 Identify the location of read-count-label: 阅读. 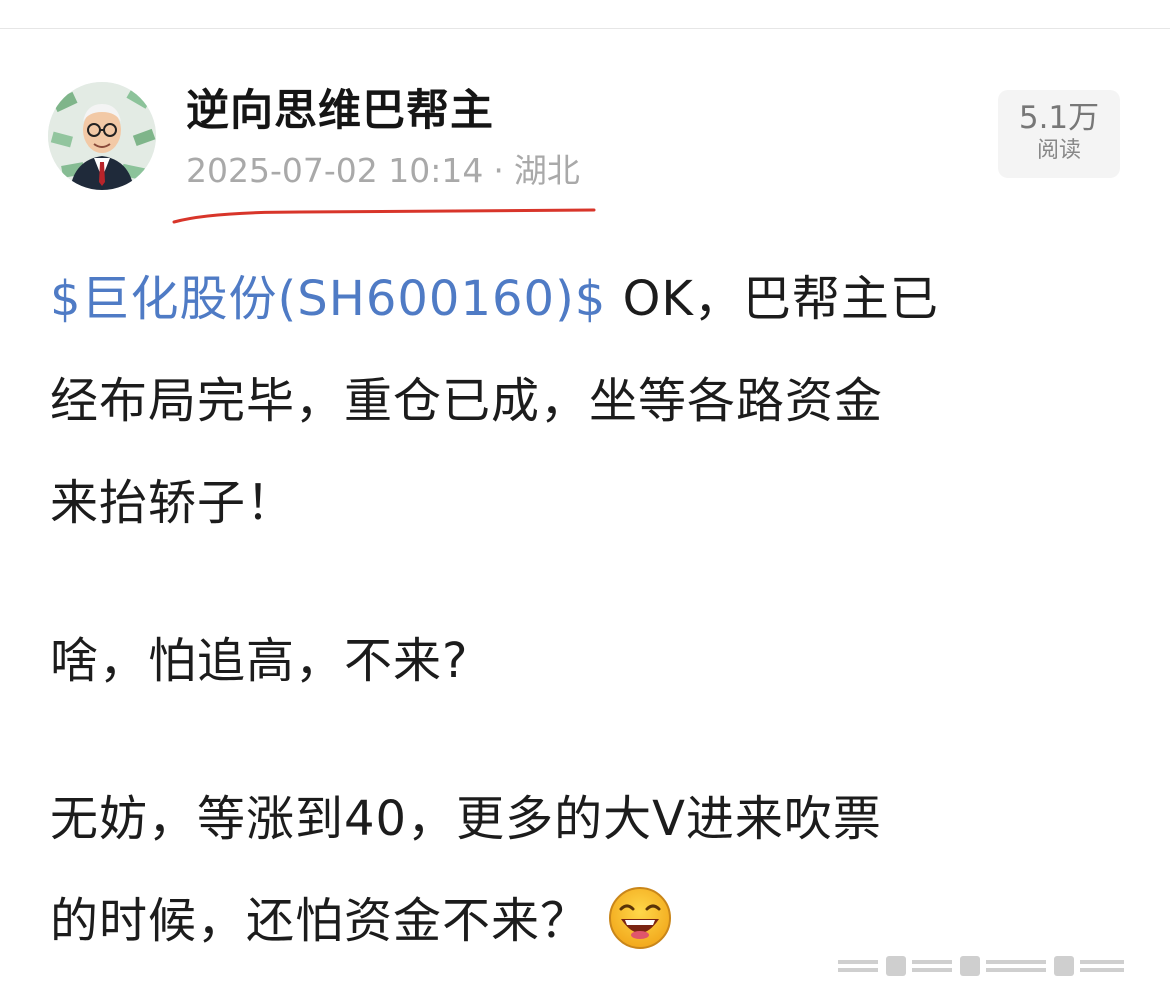
(1058, 150).